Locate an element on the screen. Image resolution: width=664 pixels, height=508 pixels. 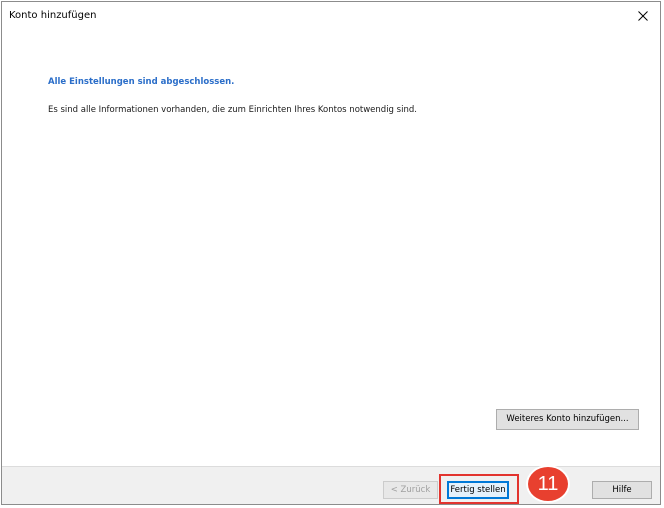
close-icon is located at coordinates (643, 16).